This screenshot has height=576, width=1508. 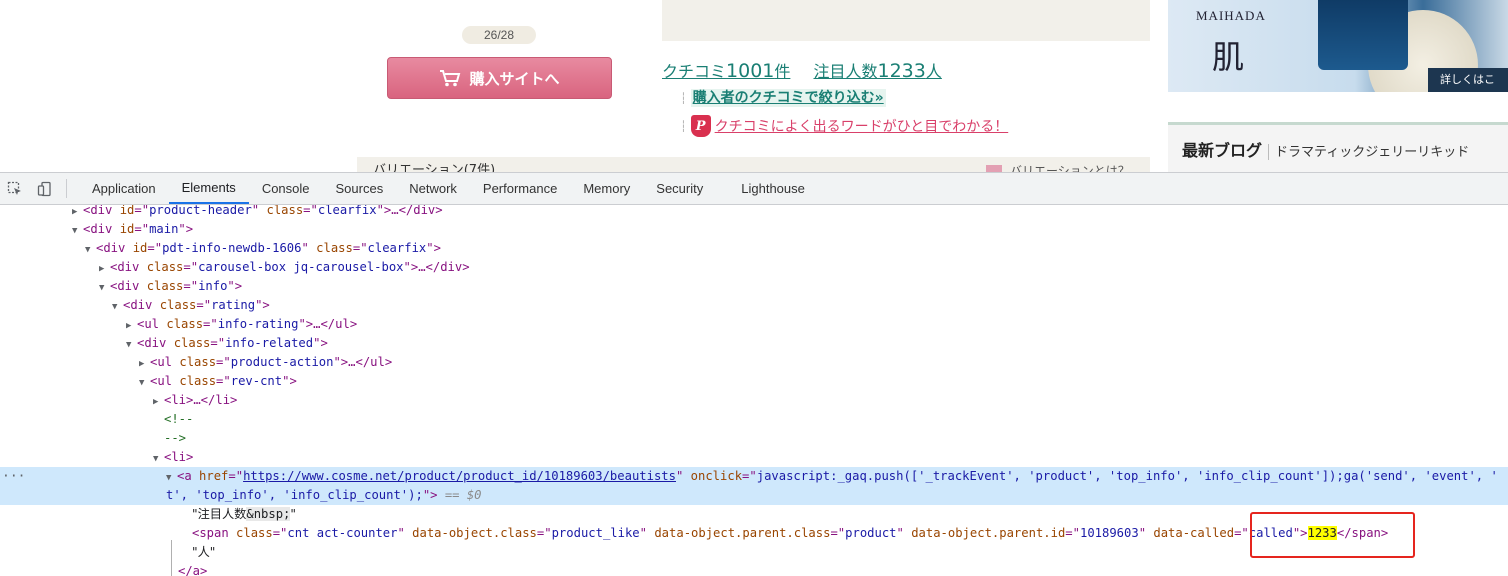 I want to click on attr-value: product-header, so click(x=200, y=211).